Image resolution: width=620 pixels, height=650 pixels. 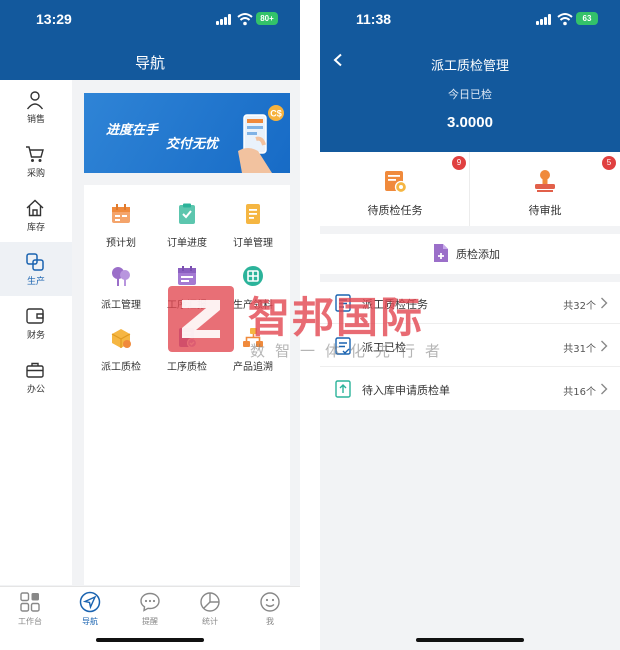 What do you see at coordinates (149, 63) in the screenshot?
I see `page-title: 导航` at bounding box center [149, 63].